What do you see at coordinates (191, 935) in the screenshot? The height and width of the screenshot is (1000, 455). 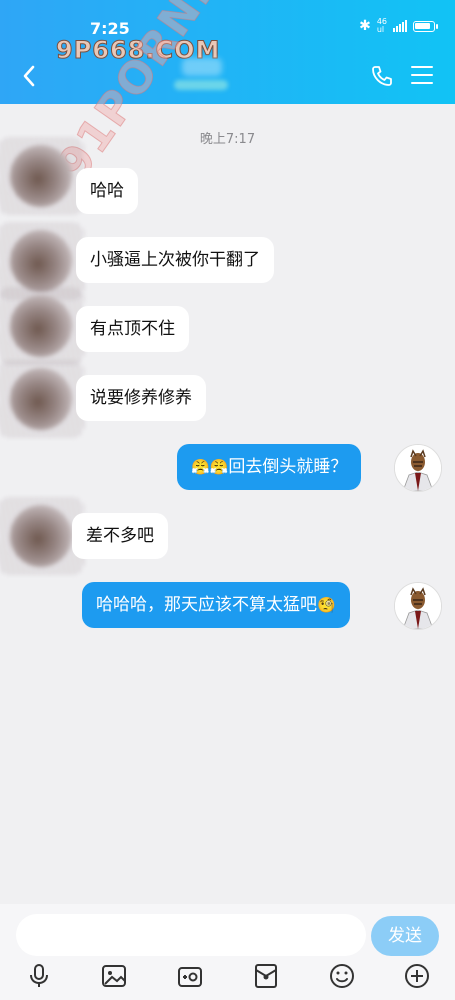 I see `message-input` at bounding box center [191, 935].